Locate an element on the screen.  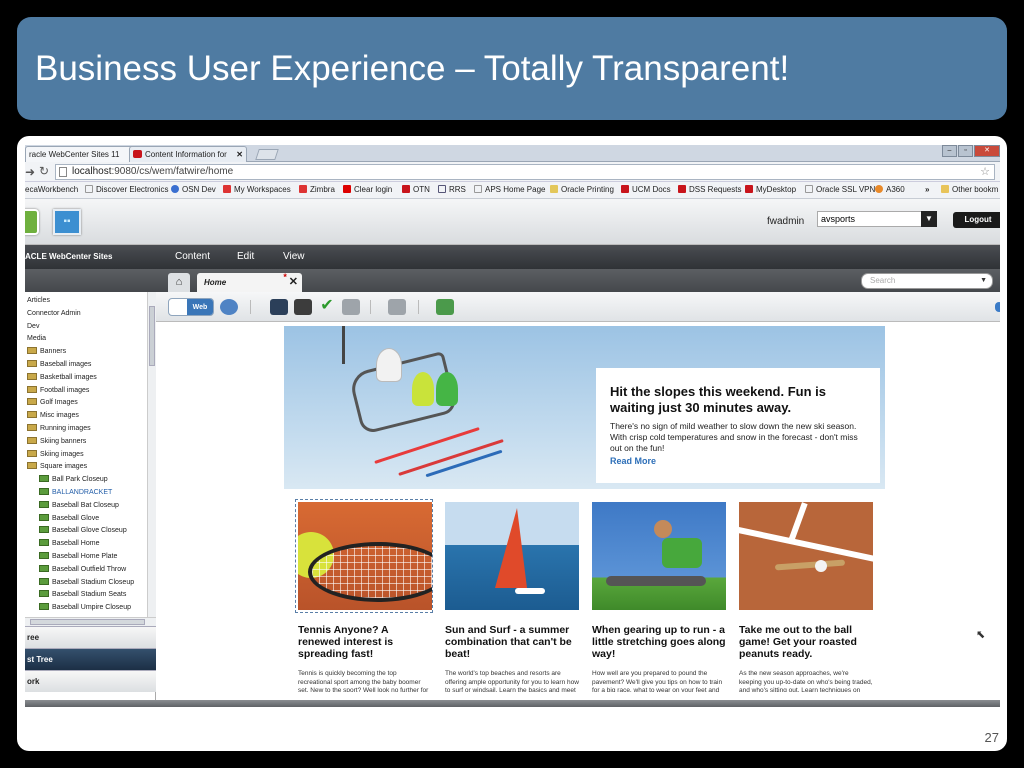
tree-asset-item: Baseball Outfield Throw is located at coordinates (82, 569).